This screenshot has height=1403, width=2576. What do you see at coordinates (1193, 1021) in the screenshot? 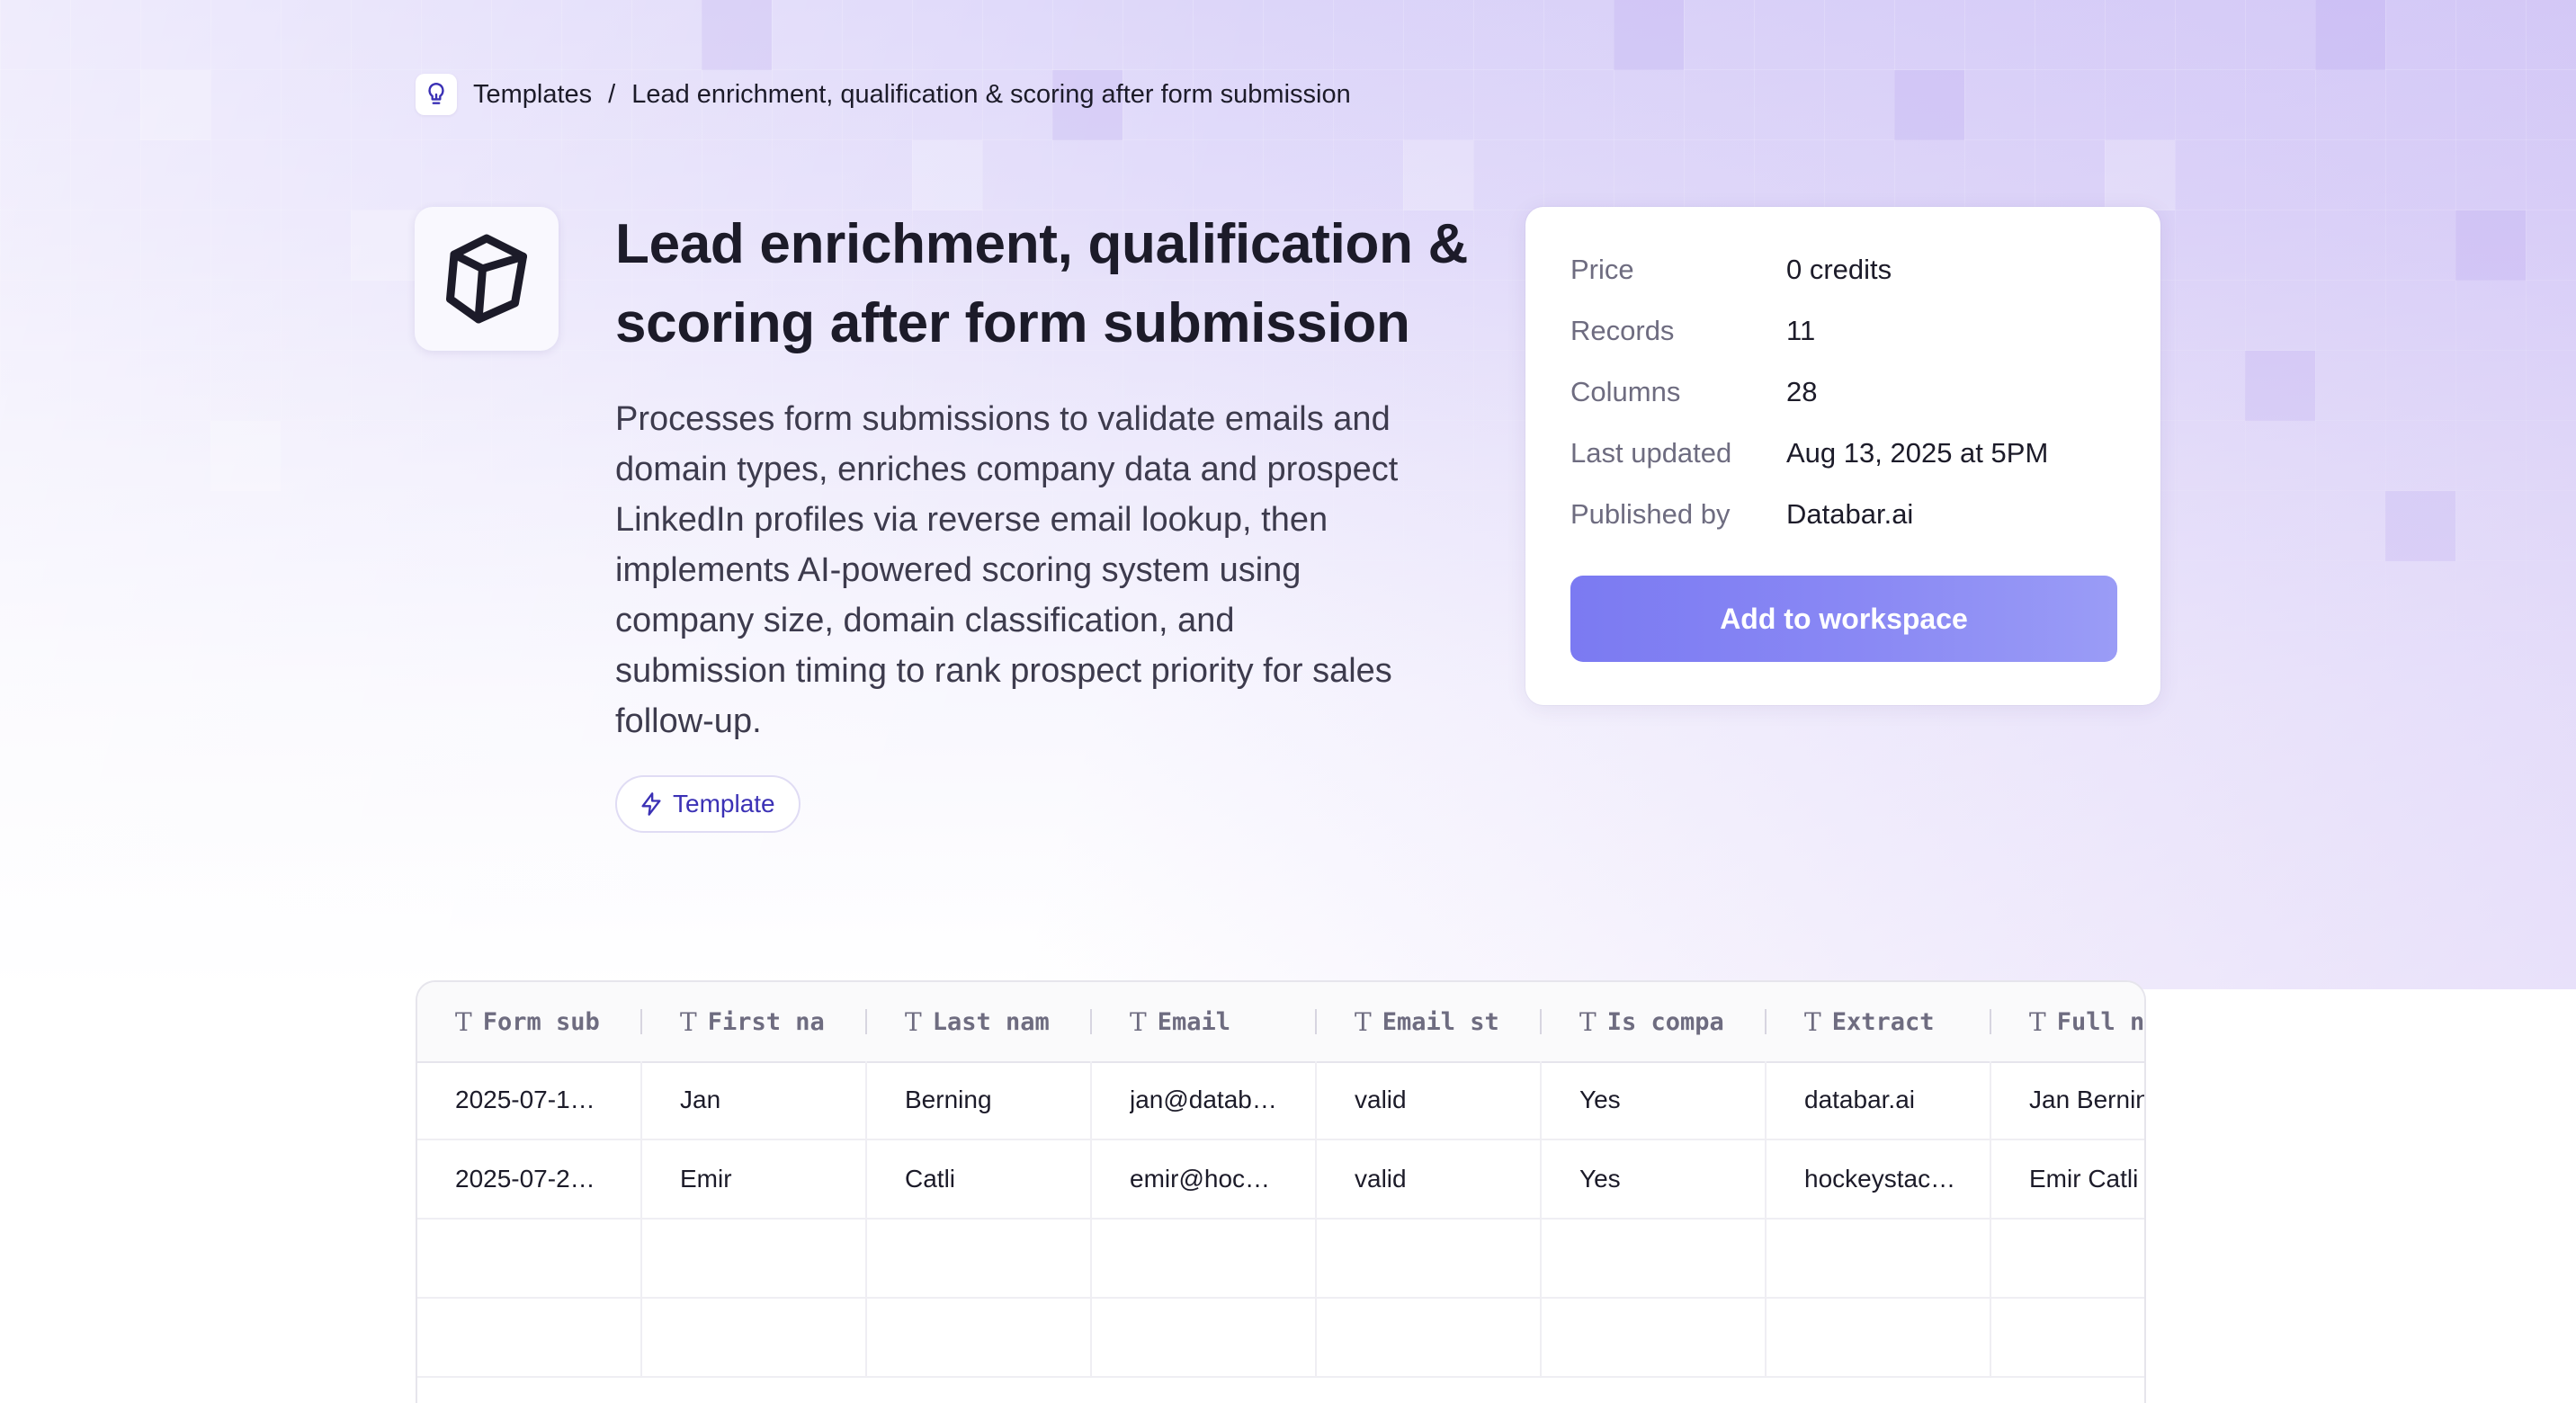
I see `column-header-label: Email` at bounding box center [1193, 1021].